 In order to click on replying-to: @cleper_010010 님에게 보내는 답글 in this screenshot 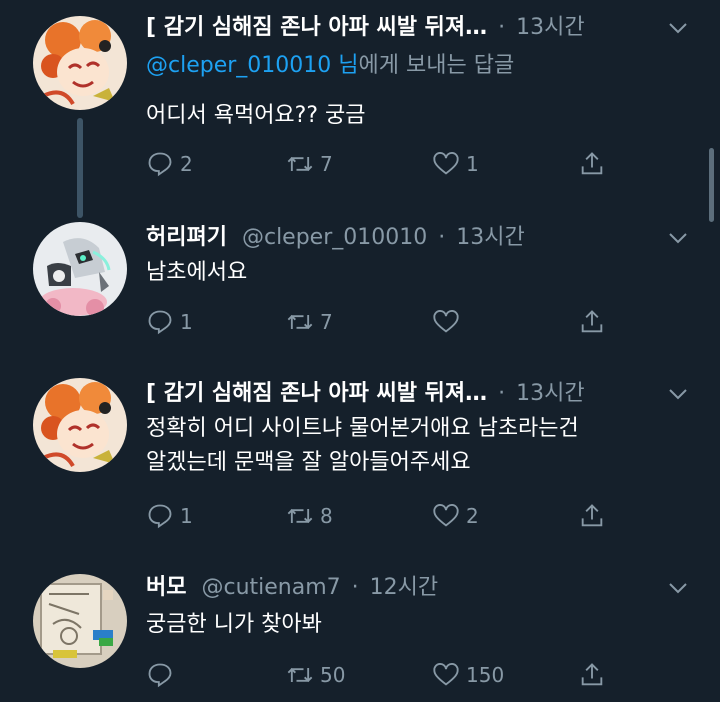, I will do `click(330, 66)`.